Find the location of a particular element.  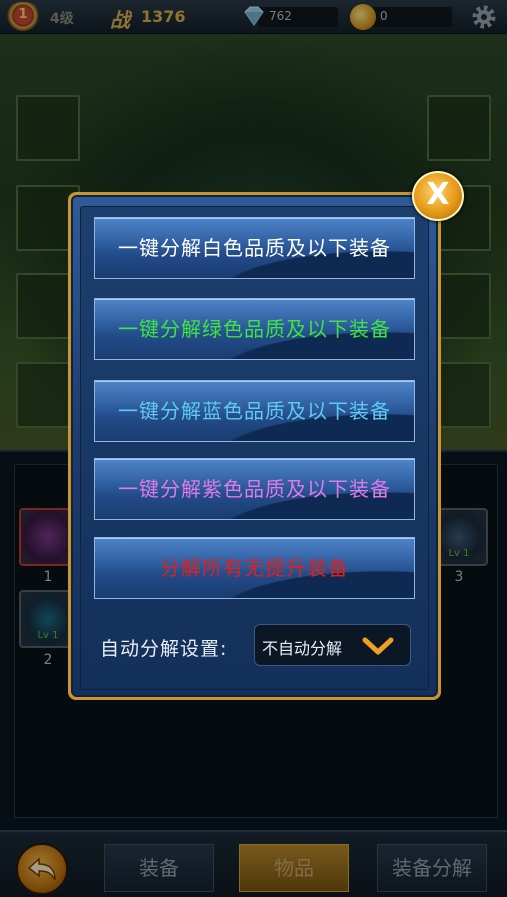

close-button: X is located at coordinates (438, 196).